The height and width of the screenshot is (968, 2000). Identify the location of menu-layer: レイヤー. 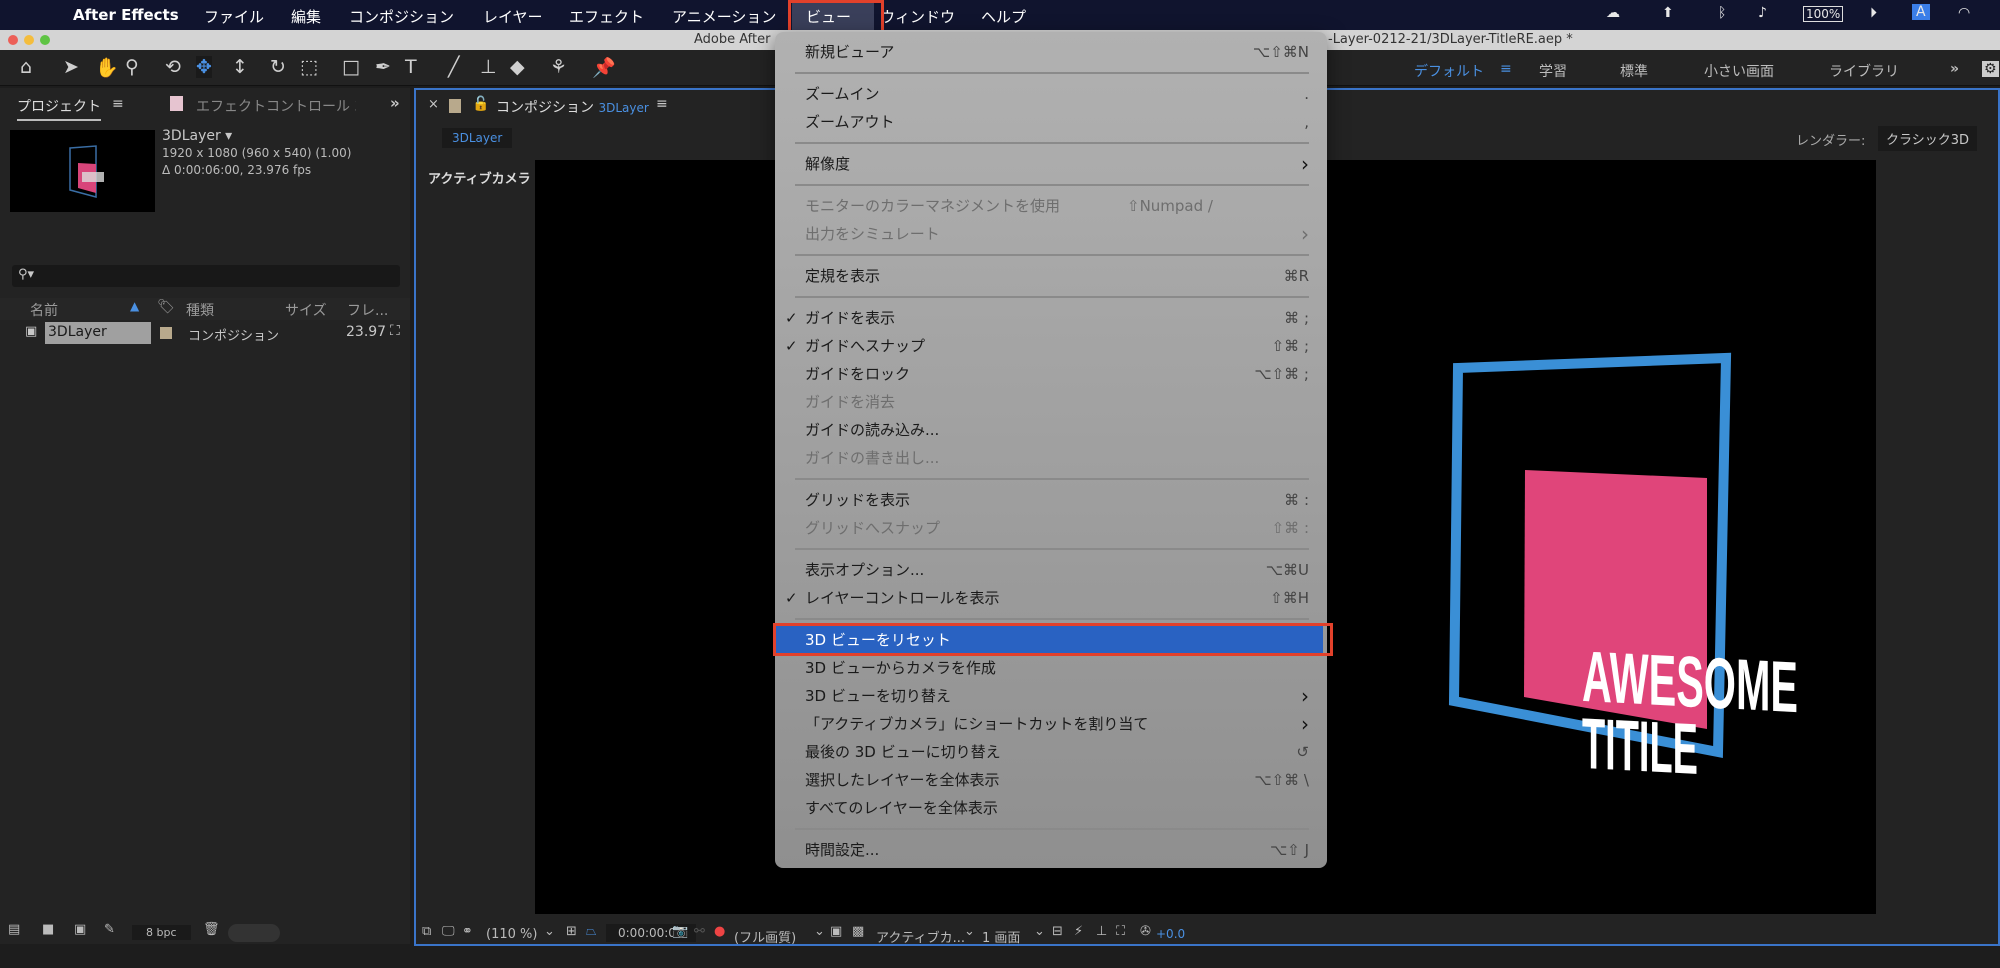
(513, 16).